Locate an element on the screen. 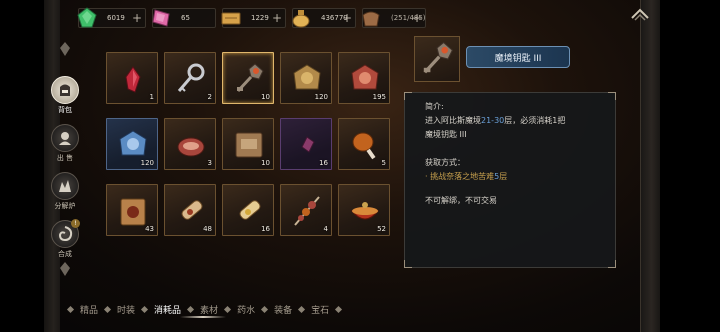 The image size is (720, 332). inventory-slot: 3 is located at coordinates (190, 144).